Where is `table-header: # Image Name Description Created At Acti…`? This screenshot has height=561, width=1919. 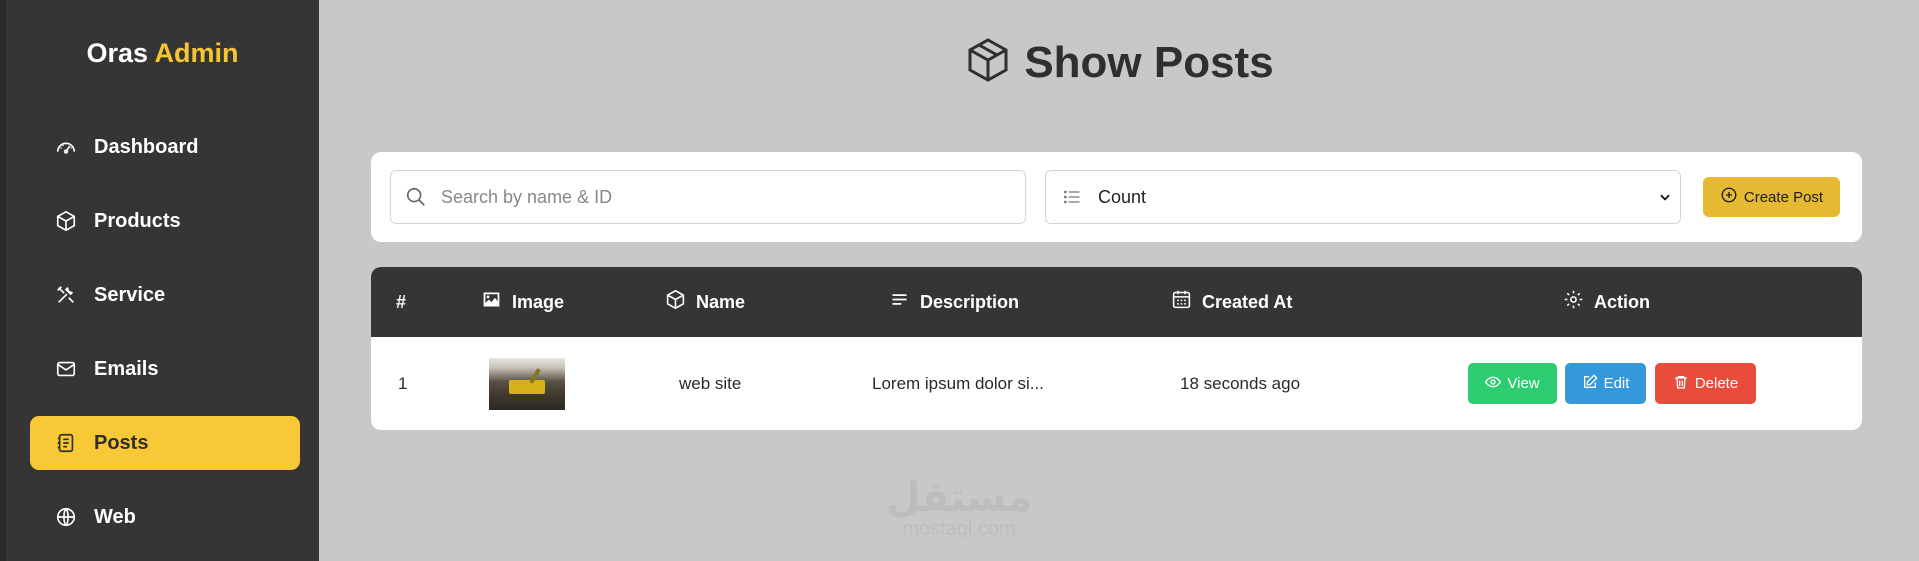
table-header: # Image Name Description Created At Acti… is located at coordinates (1116, 302).